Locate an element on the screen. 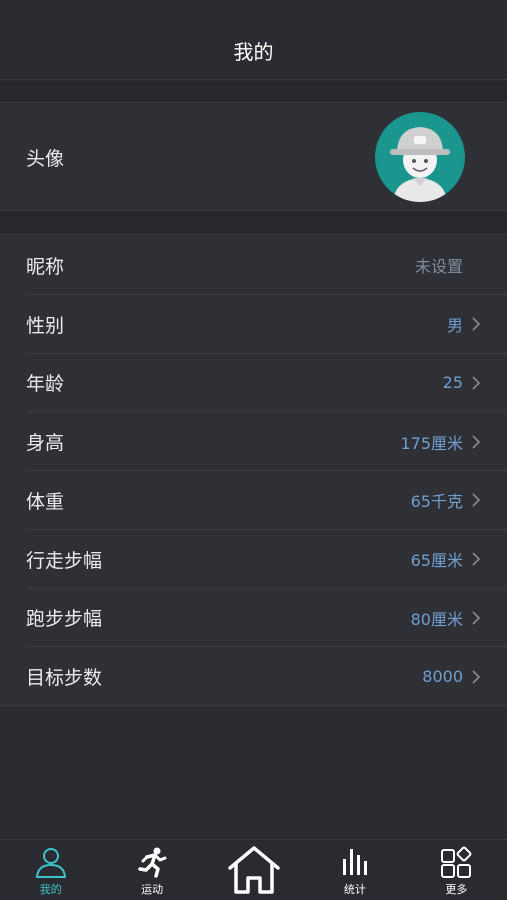  tab-sport: 运动 is located at coordinates (151, 870).